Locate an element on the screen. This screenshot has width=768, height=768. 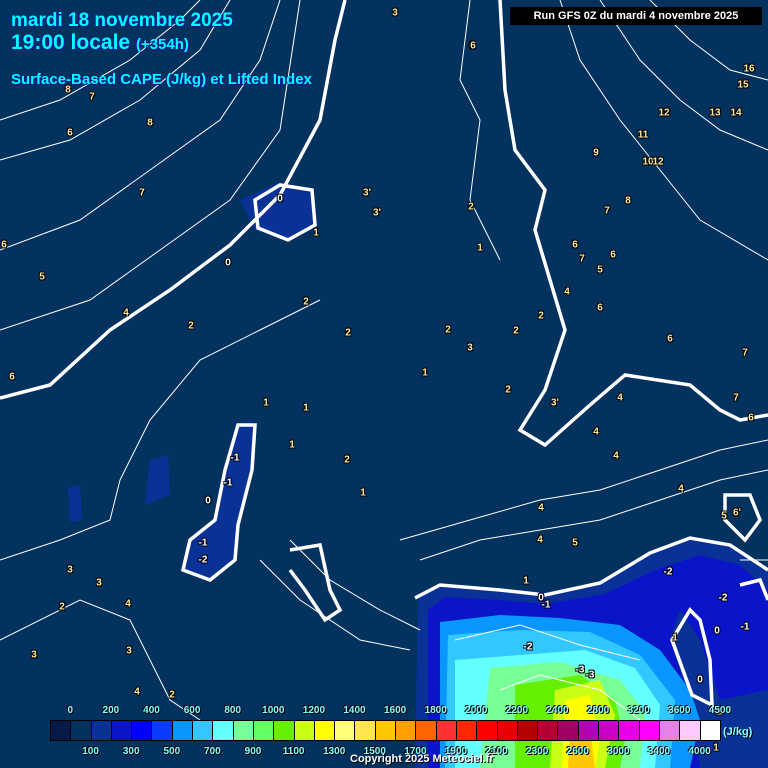
contour-label: 14 is located at coordinates (736, 113).